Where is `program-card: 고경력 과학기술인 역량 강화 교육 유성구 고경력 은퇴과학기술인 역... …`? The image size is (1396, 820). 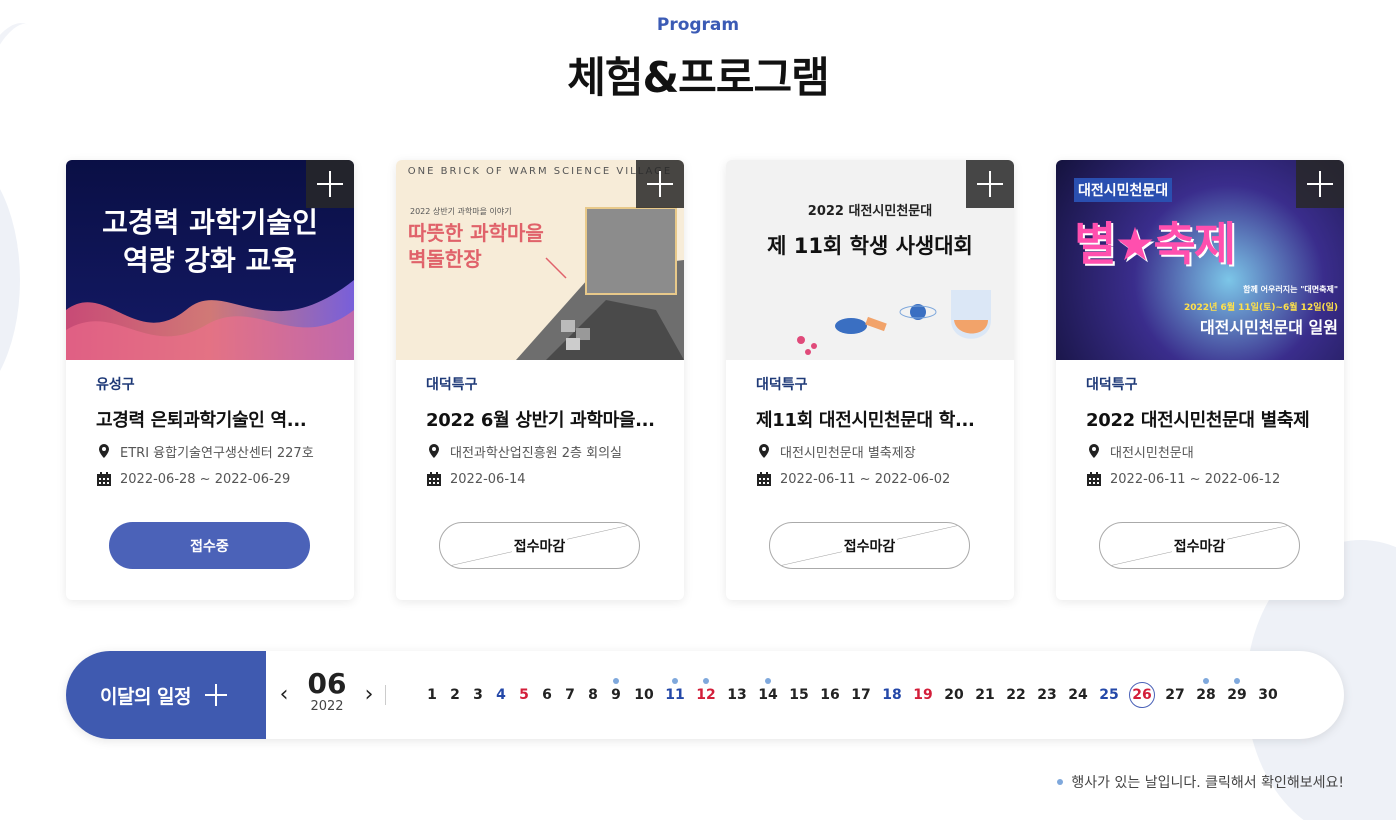 program-card: 고경력 과학기술인 역량 강화 교육 유성구 고경력 은퇴과학기술인 역... … is located at coordinates (210, 380).